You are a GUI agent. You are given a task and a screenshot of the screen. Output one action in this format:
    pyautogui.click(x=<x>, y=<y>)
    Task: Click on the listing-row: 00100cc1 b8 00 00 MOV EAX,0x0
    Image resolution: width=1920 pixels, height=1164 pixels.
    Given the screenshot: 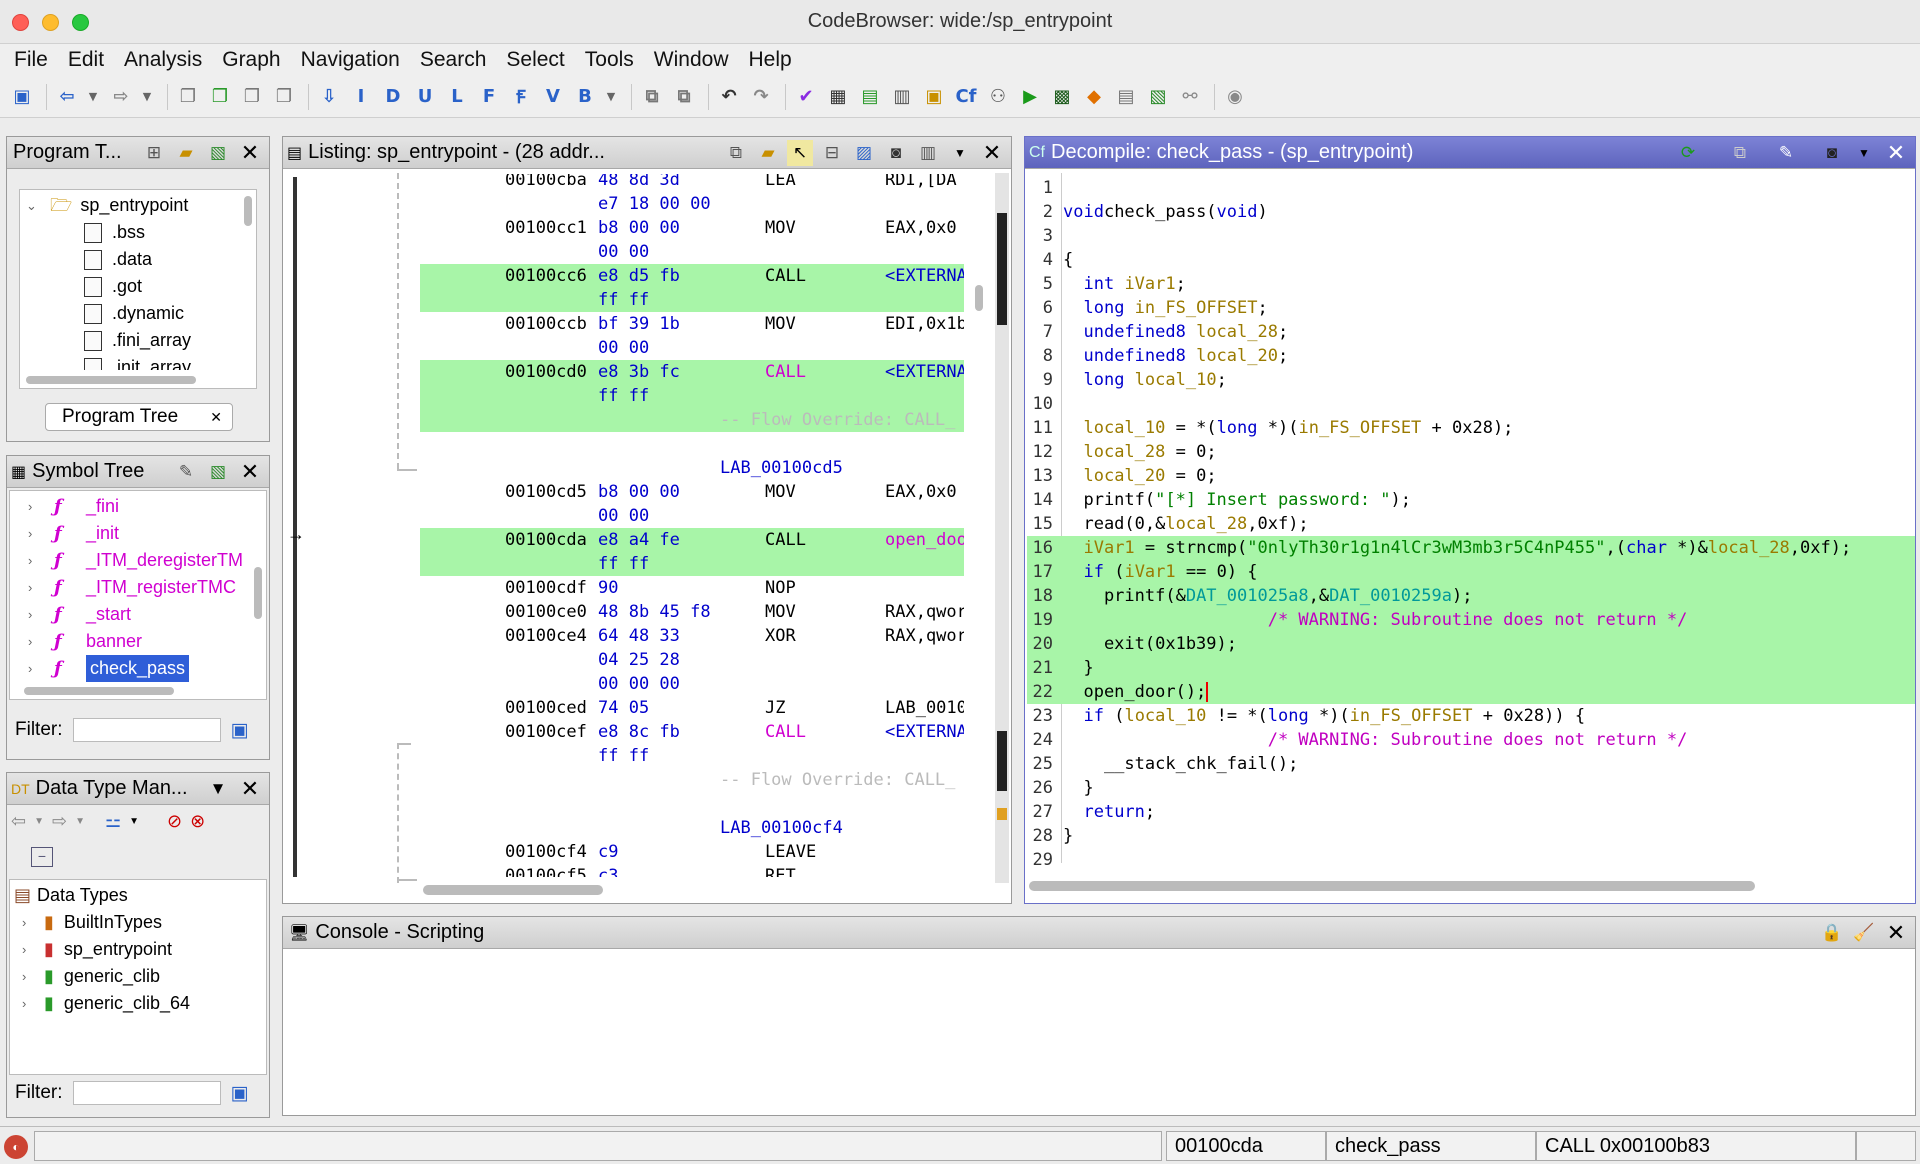 What is the action you would take?
    pyautogui.click(x=692, y=228)
    